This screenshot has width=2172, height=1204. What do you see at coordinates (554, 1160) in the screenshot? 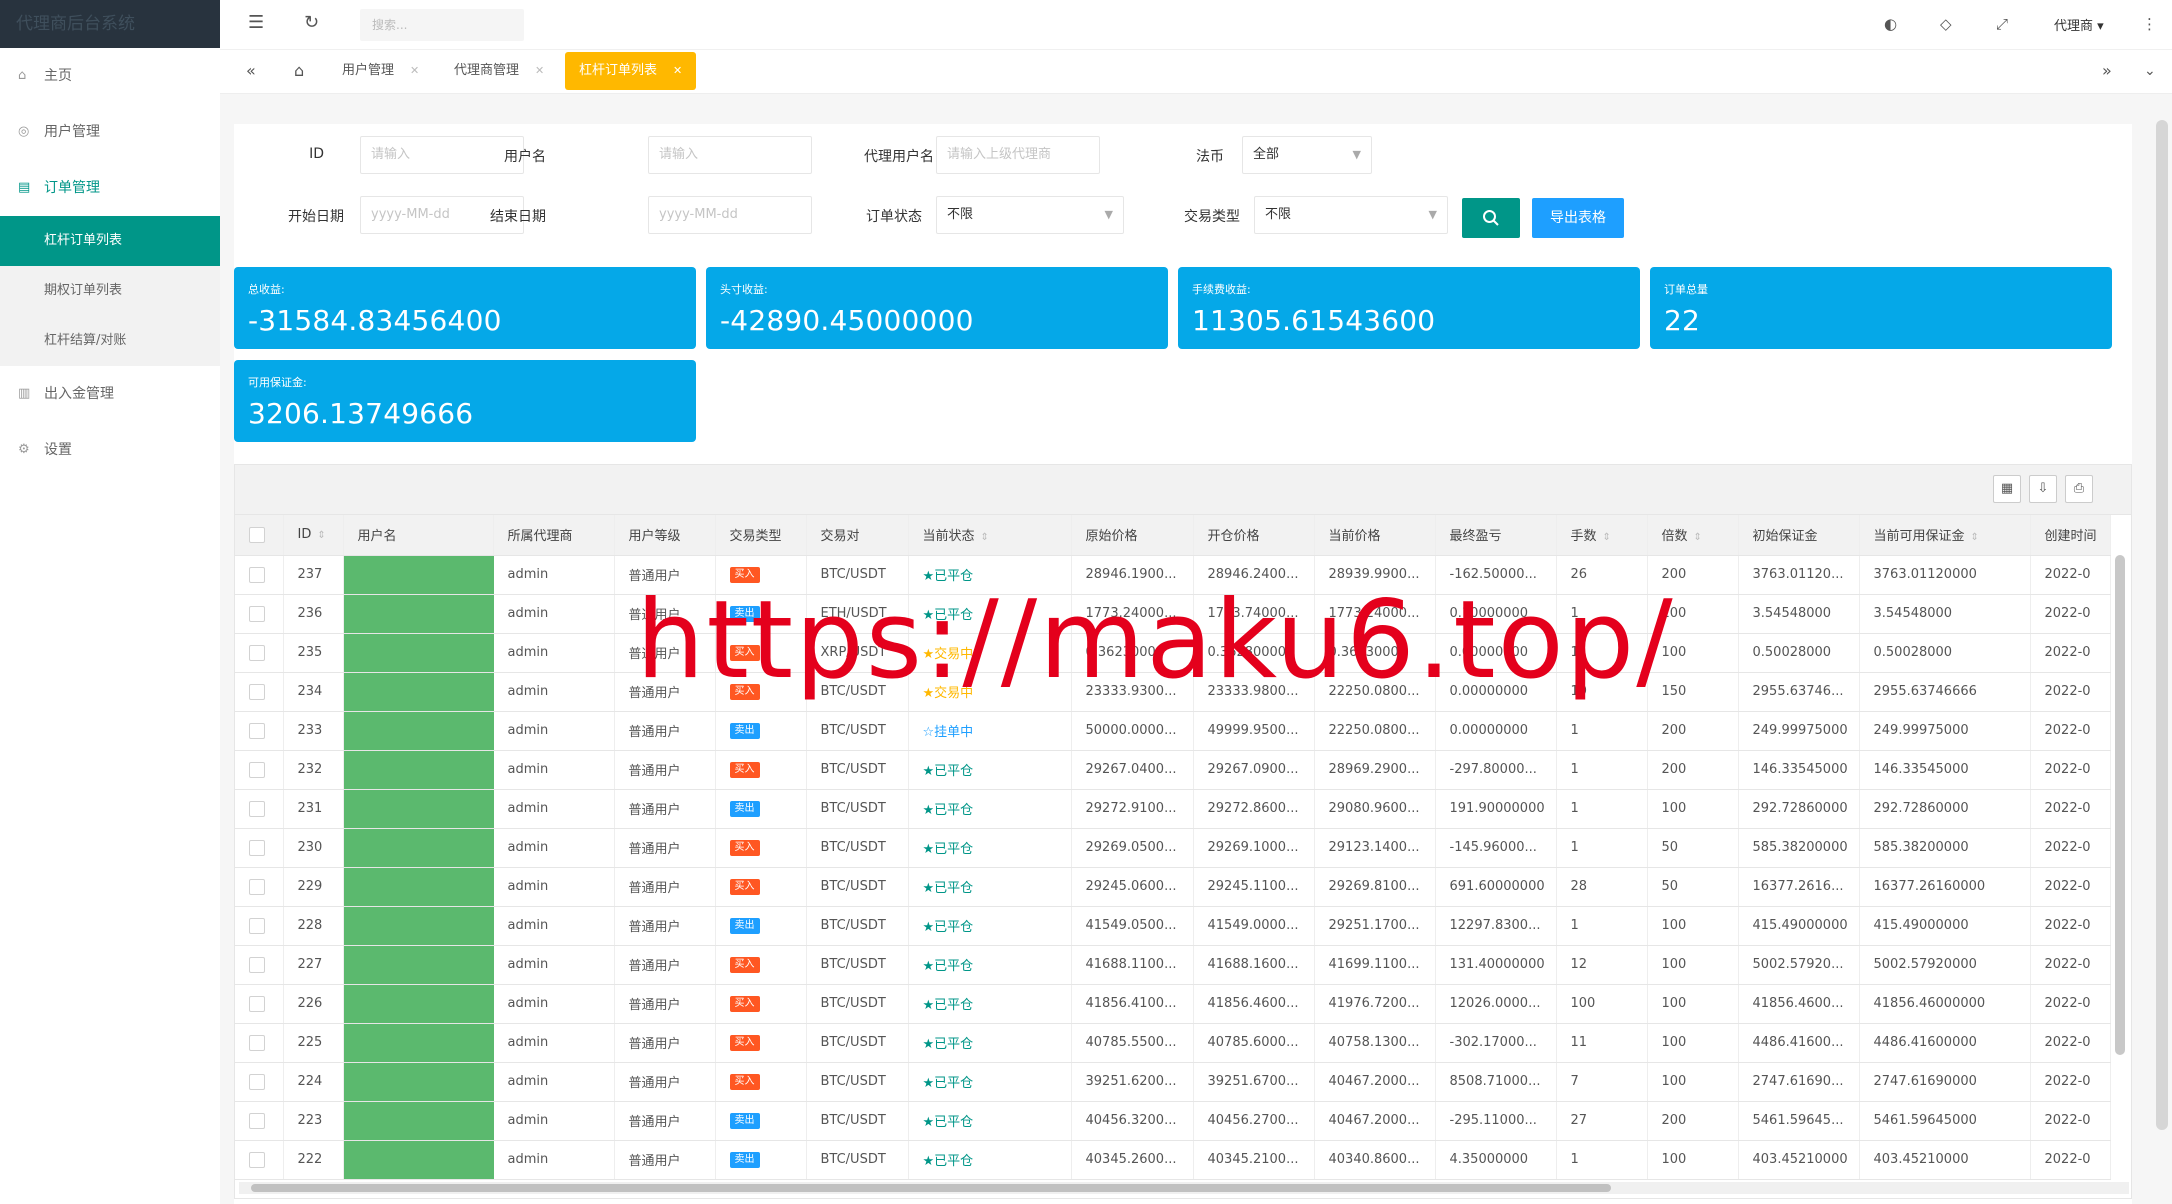
I see `cell-agent: admin` at bounding box center [554, 1160].